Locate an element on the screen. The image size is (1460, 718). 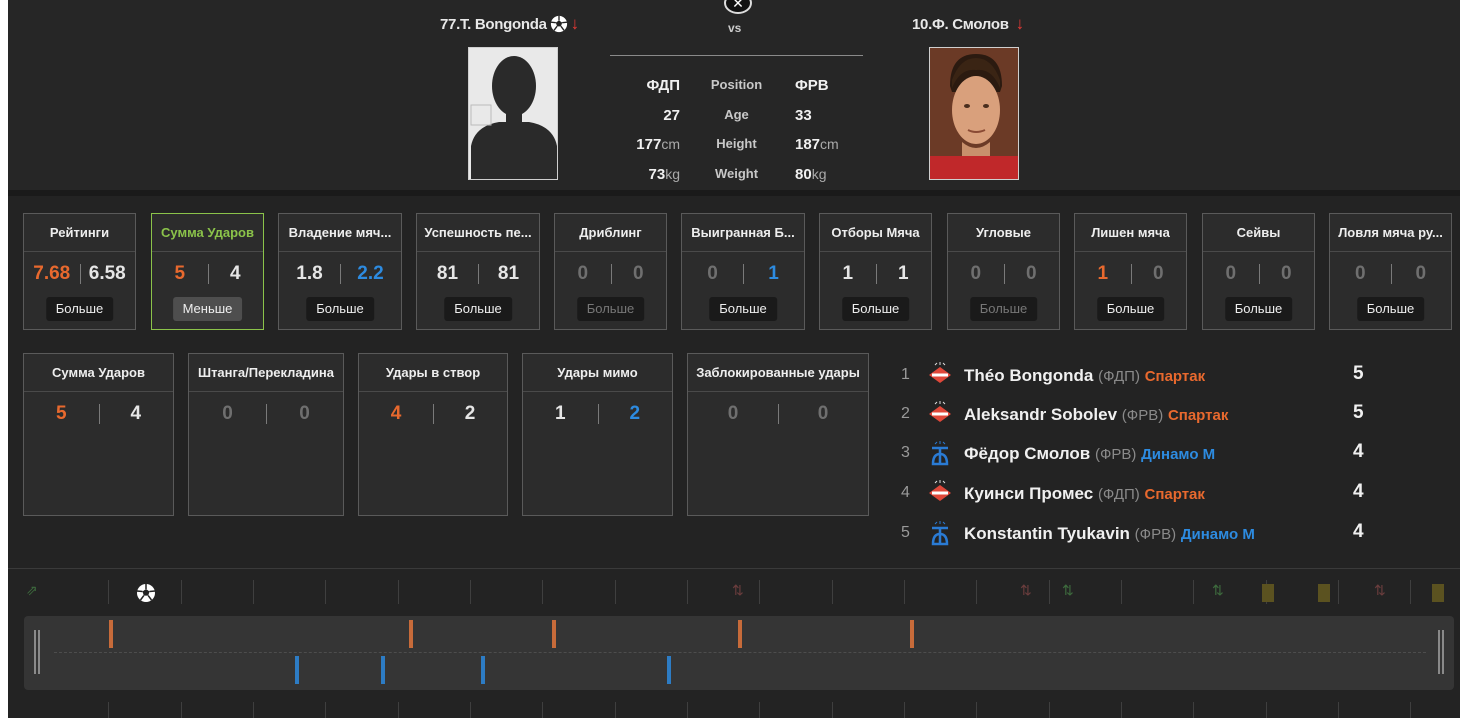
stat-card-total-shots: Сумма Ударов 54 Меньше is located at coordinates (207, 271).